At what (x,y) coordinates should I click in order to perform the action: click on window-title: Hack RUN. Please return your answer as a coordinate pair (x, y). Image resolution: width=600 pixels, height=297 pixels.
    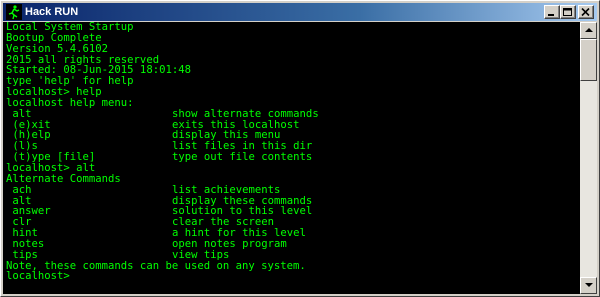
    Looking at the image, I should click on (52, 12).